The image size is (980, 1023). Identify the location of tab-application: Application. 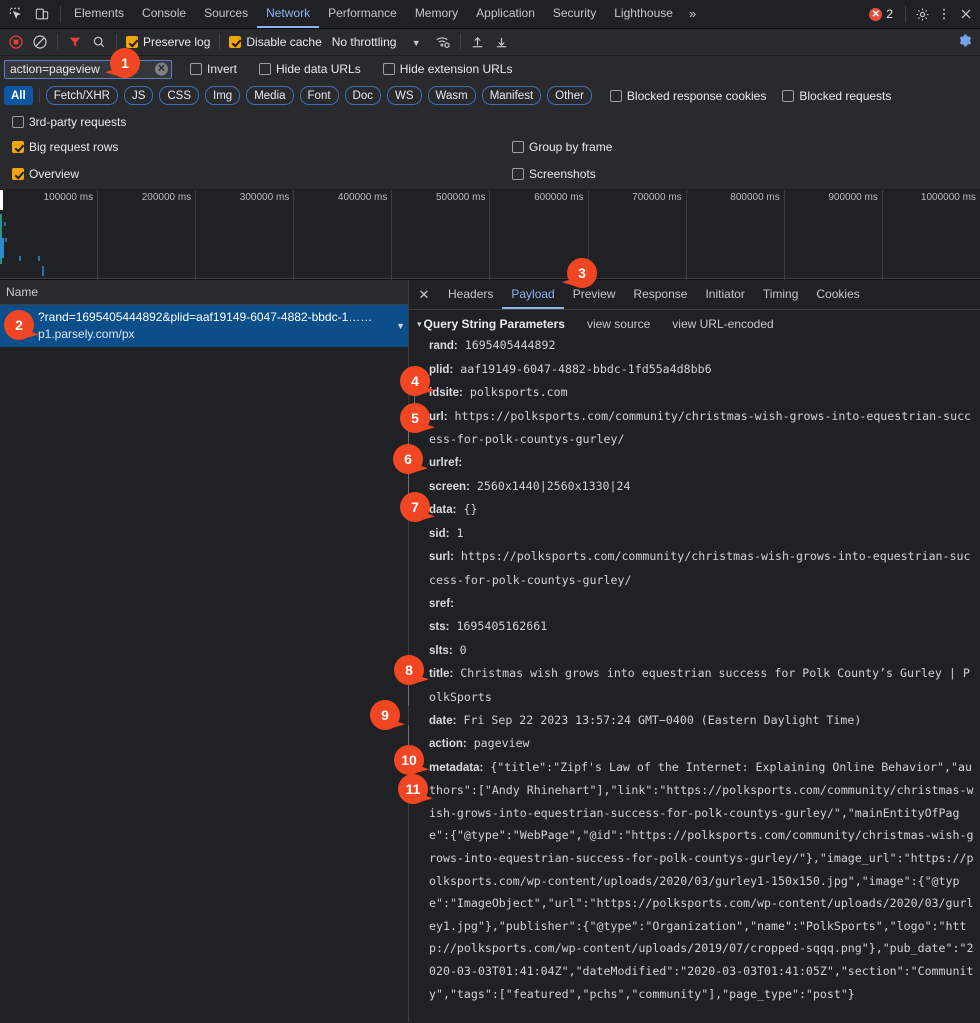
(505, 14).